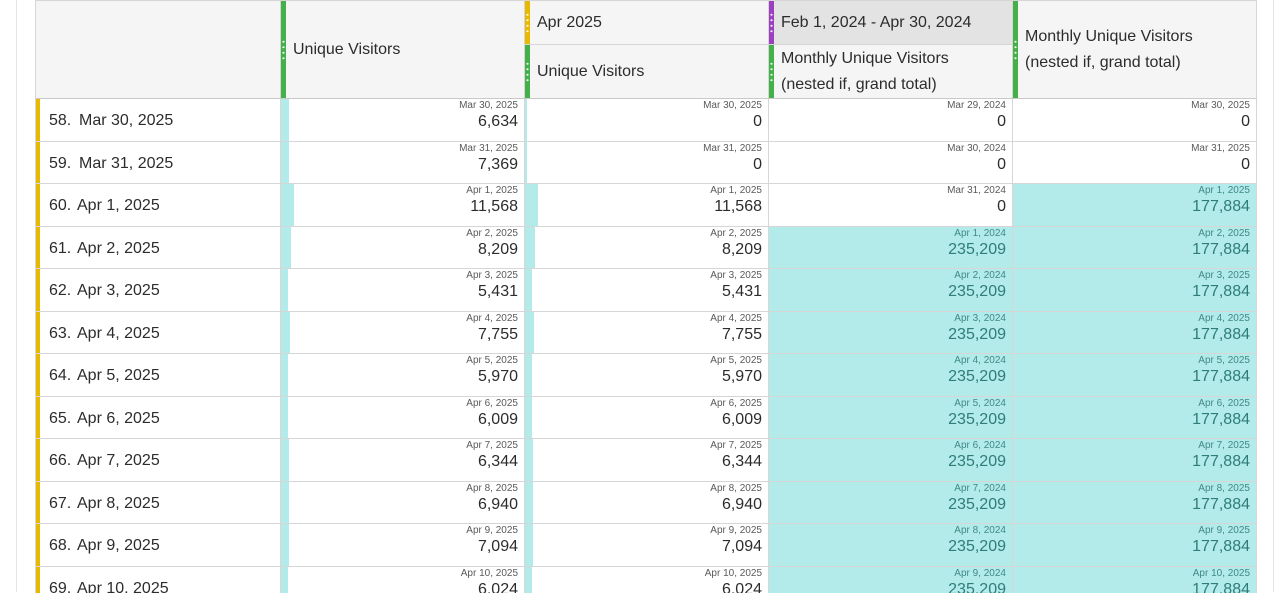  What do you see at coordinates (60, 419) in the screenshot?
I see `row-number: 65.` at bounding box center [60, 419].